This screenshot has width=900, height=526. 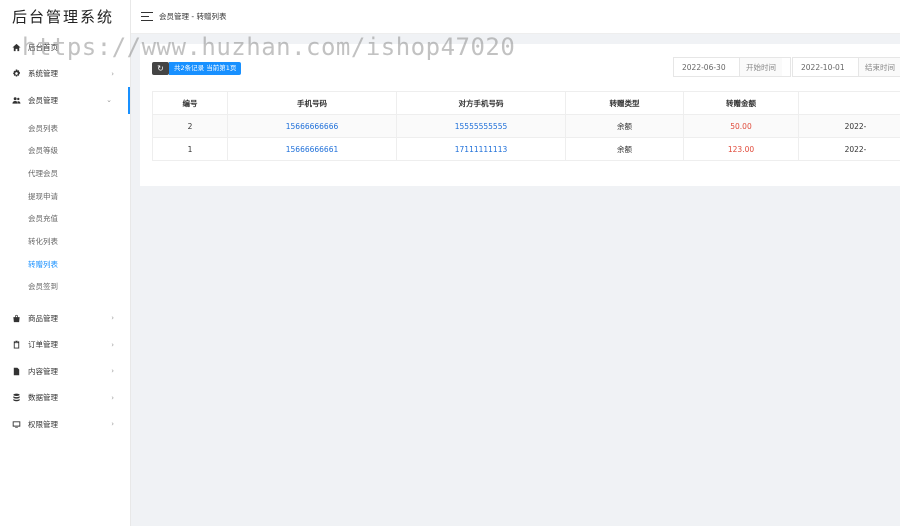 What do you see at coordinates (65, 318) in the screenshot?
I see `sidebar-item-goods: 商品管理 ›` at bounding box center [65, 318].